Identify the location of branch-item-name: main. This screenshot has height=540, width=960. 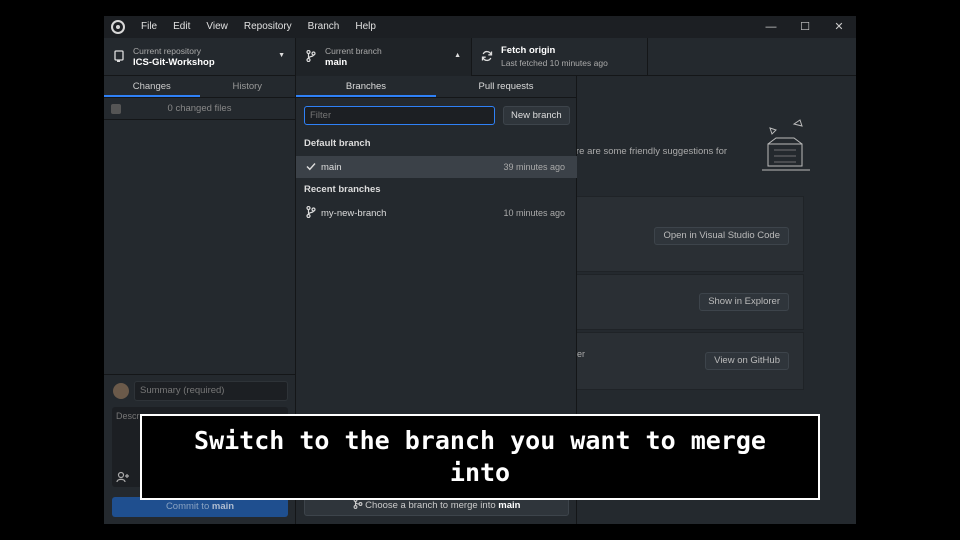
(331, 167).